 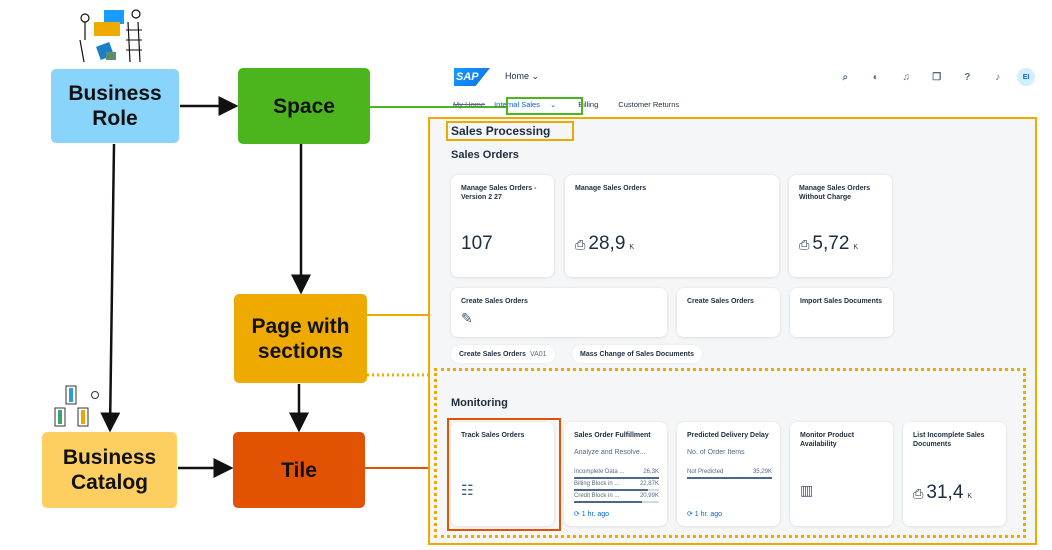 What do you see at coordinates (110, 288) in the screenshot?
I see `arrow-role-to-catalog` at bounding box center [110, 288].